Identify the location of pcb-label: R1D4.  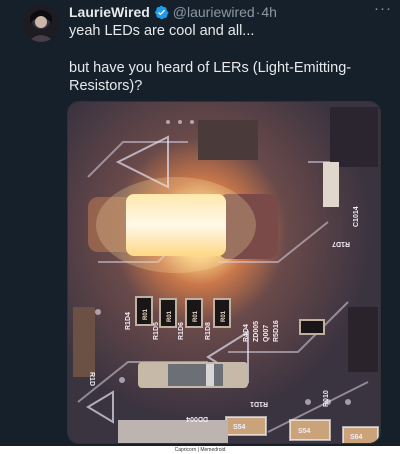
(128, 321).